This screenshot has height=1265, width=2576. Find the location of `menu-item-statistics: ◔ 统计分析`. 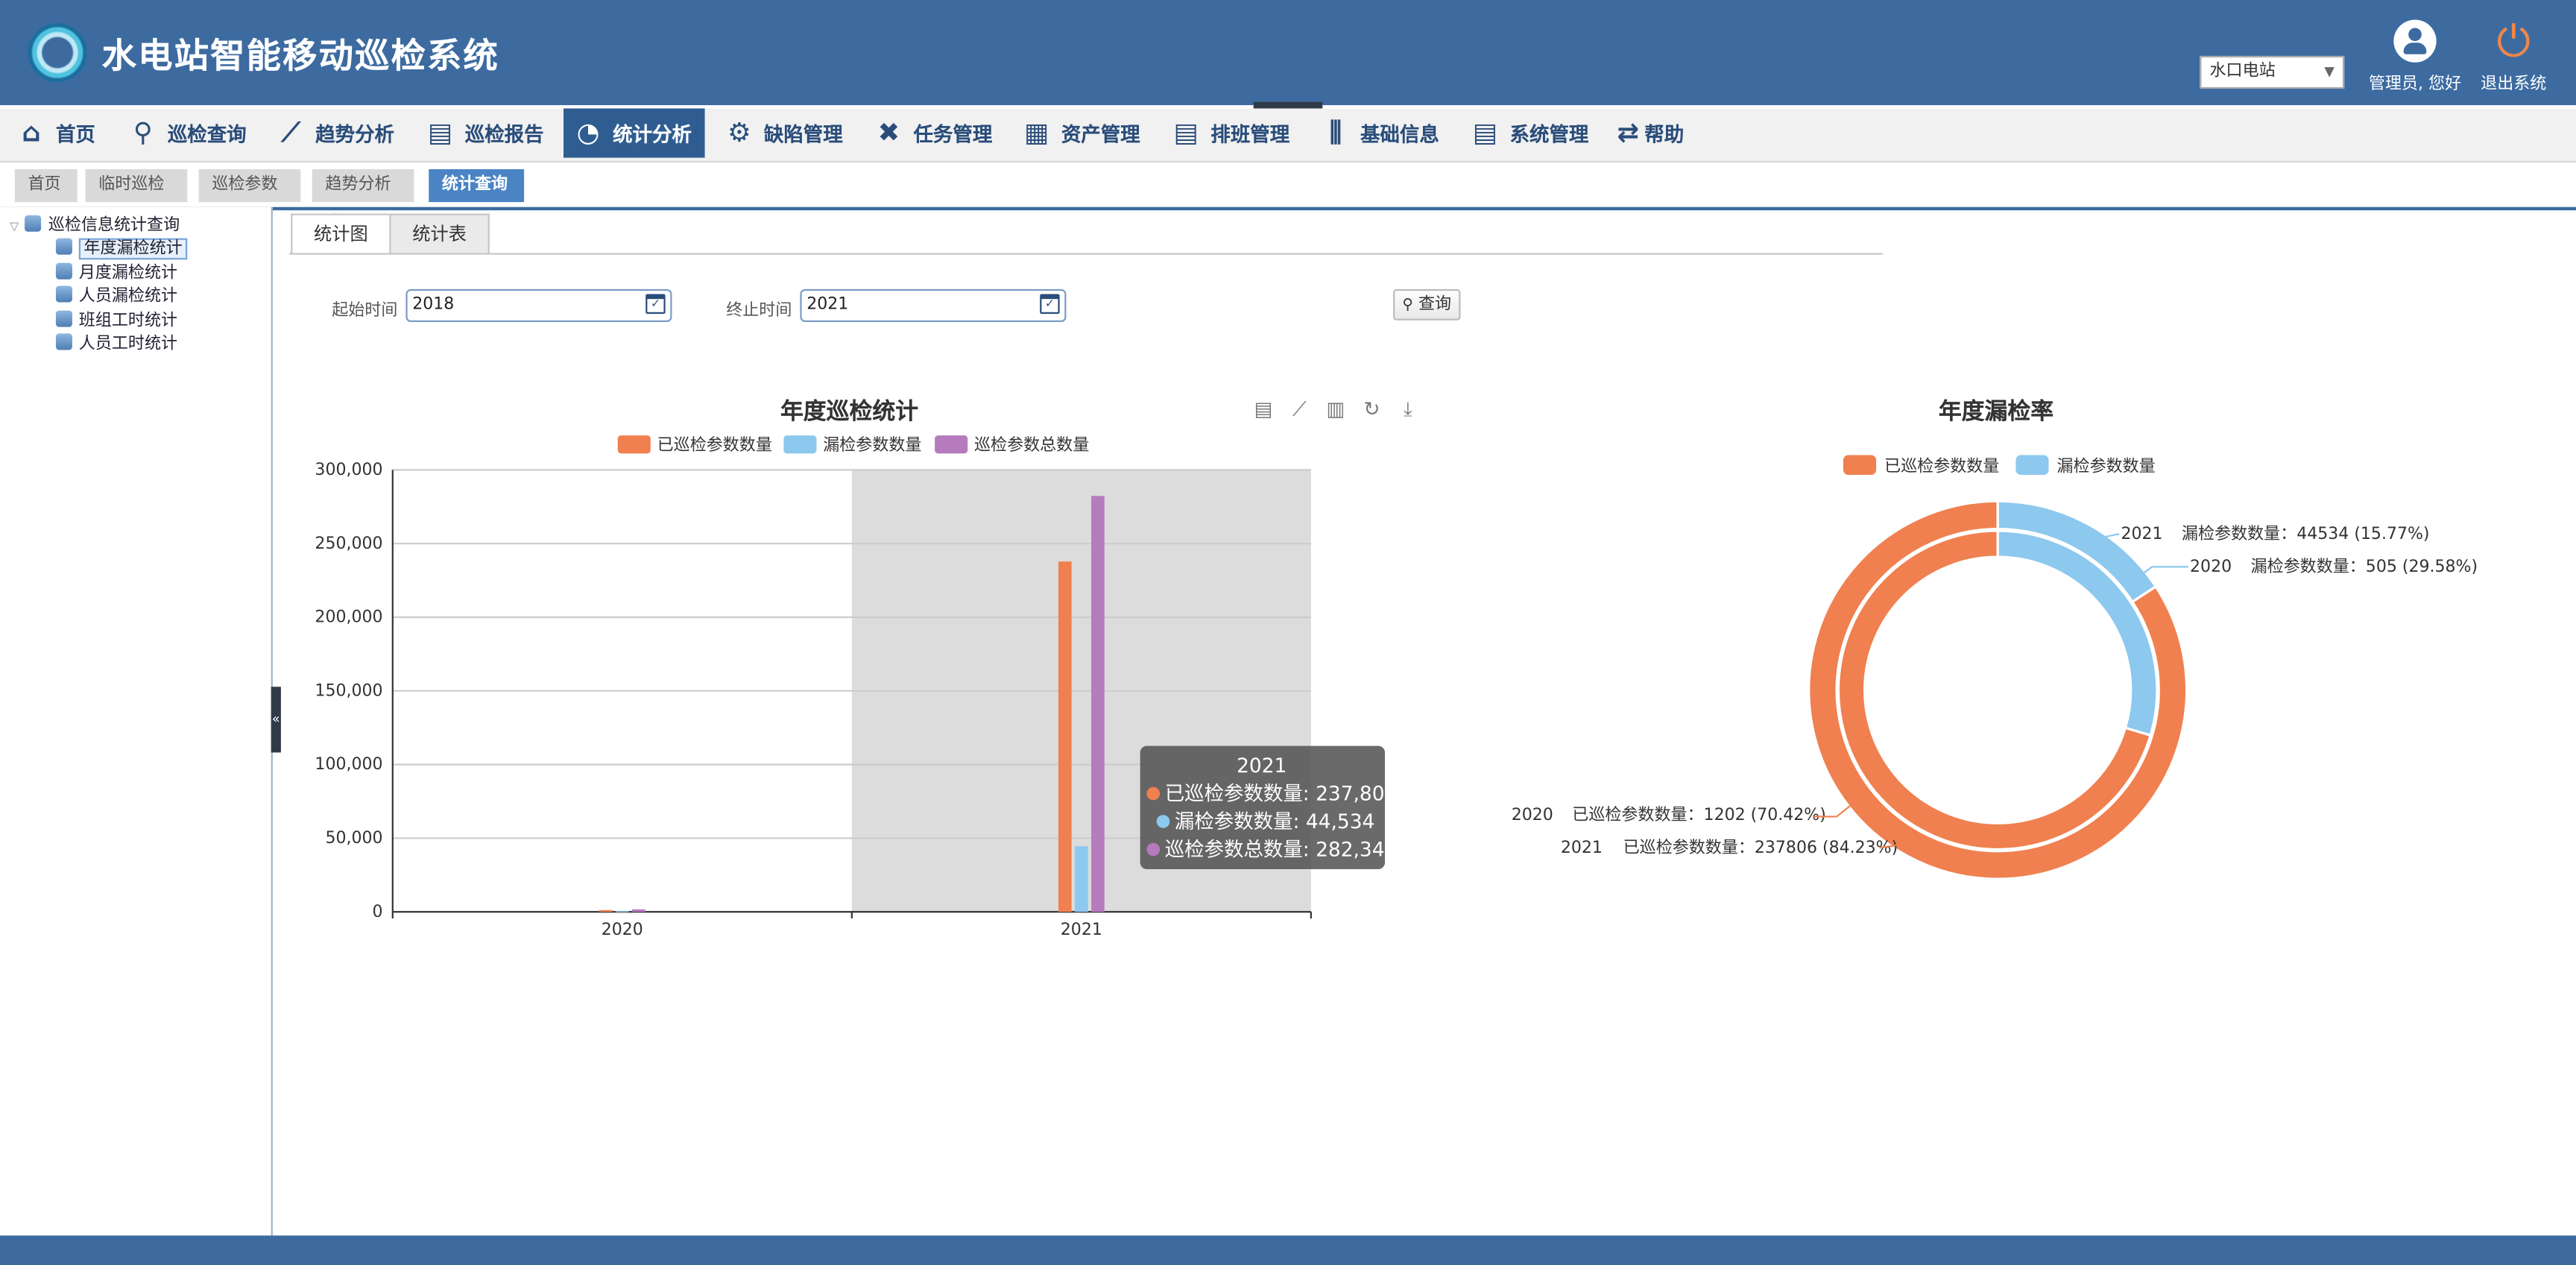

menu-item-statistics: ◔ 统计分析 is located at coordinates (634, 133).